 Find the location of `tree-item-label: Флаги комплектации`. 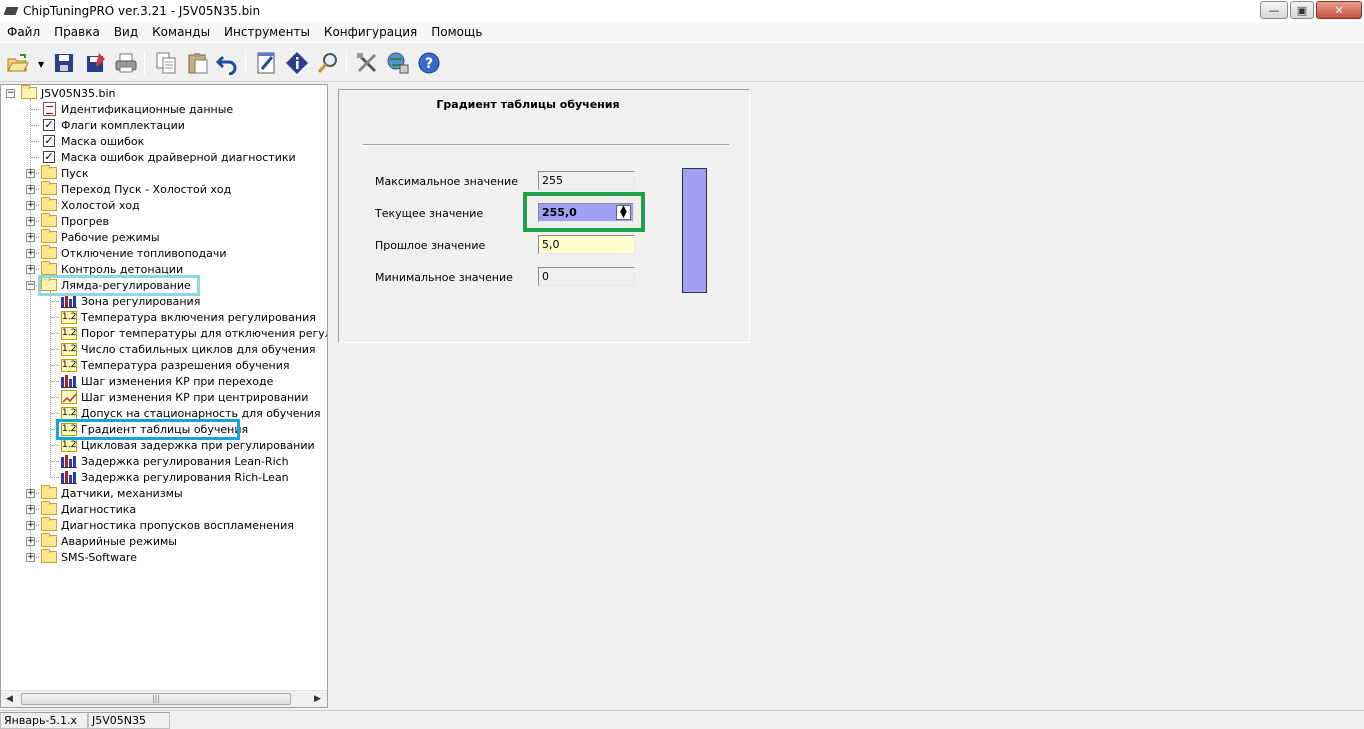

tree-item-label: Флаги комплектации is located at coordinates (123, 125).